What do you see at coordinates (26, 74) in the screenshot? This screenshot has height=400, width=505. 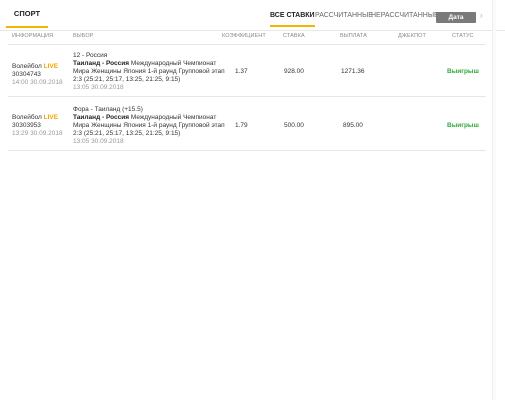 I see `bet-id: 30304743` at bounding box center [26, 74].